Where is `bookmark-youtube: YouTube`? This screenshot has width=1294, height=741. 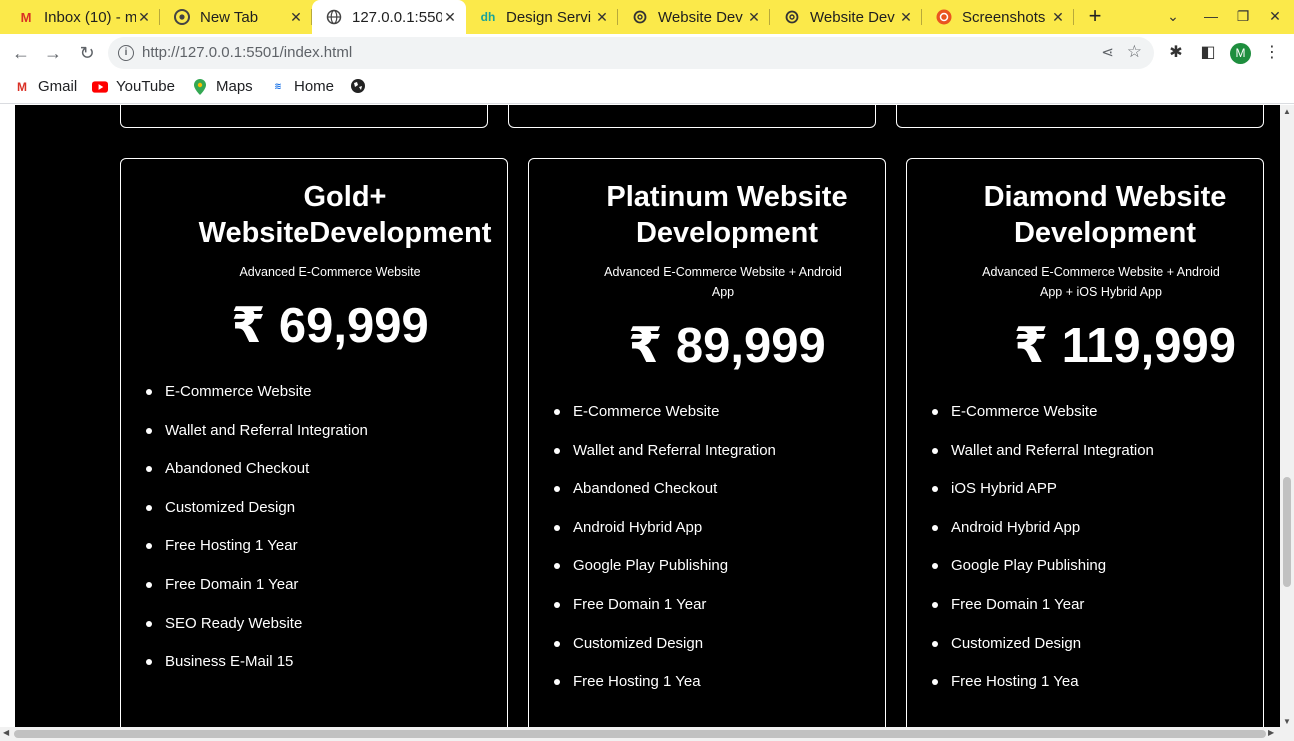
bookmark-youtube: YouTube is located at coordinates (133, 86).